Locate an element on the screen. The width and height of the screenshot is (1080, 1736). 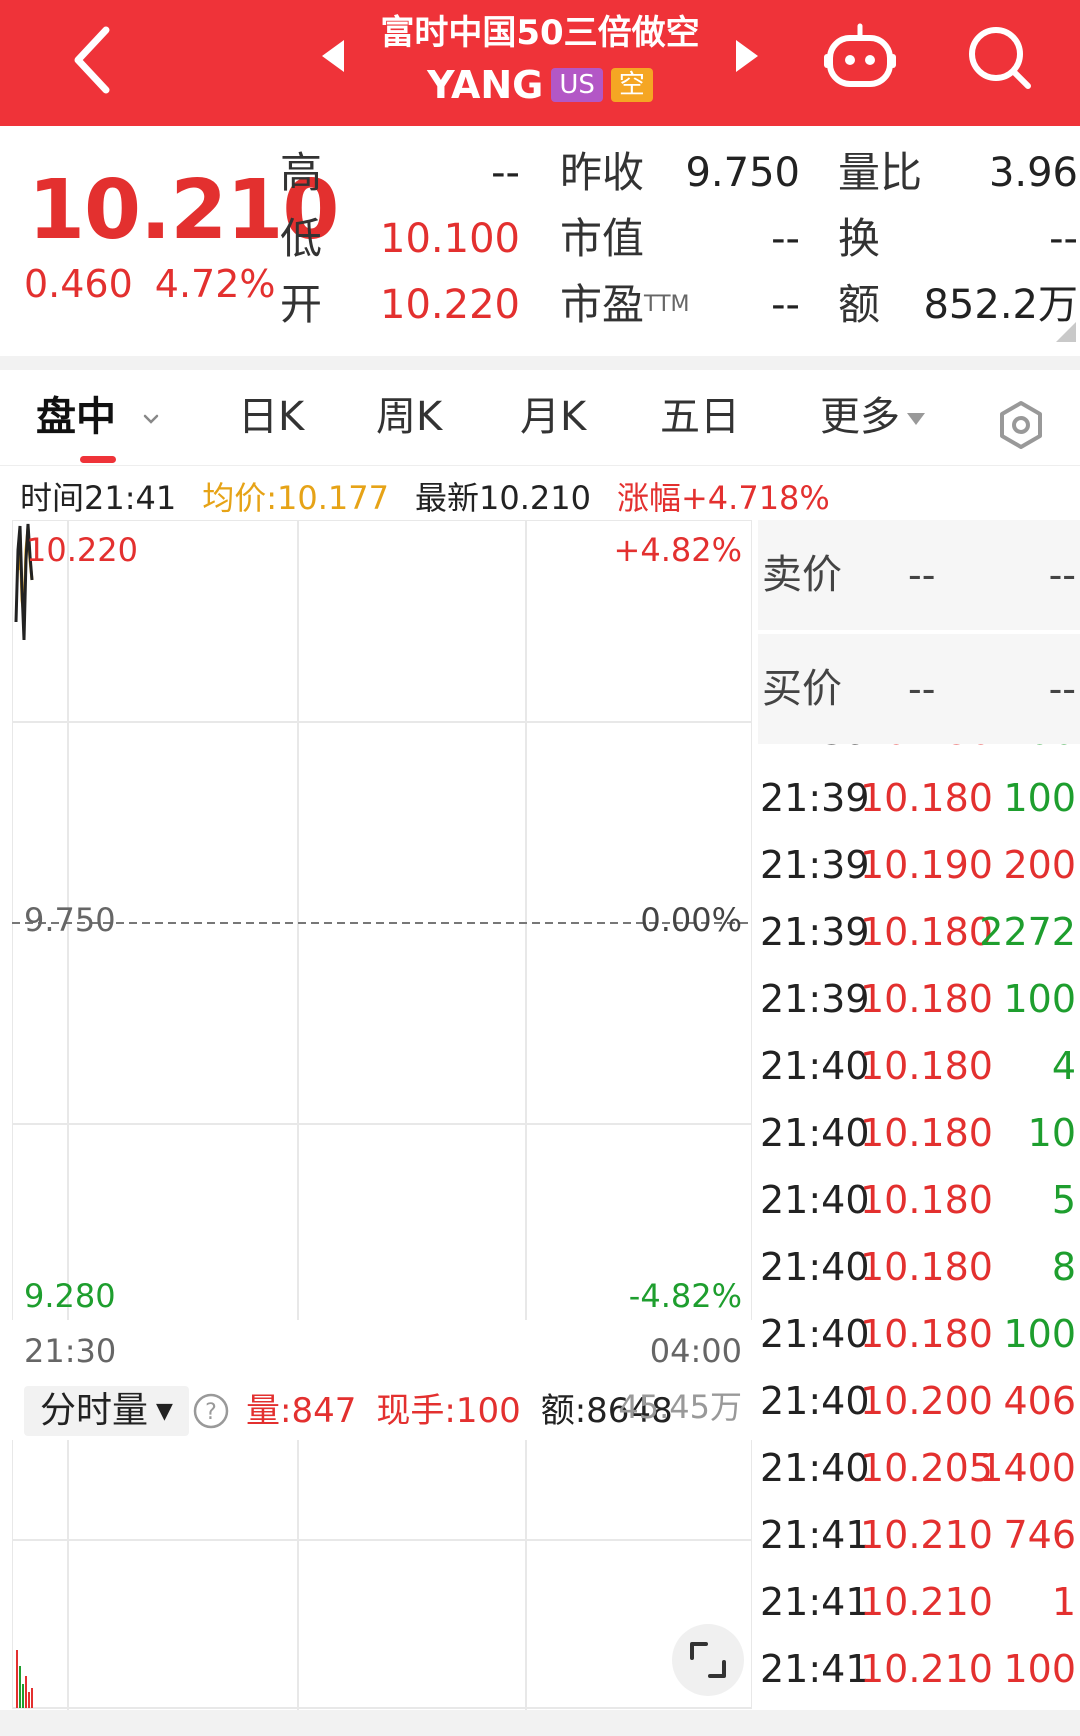
axis-mid-pct: 0.00% is located at coordinates (691, 920).